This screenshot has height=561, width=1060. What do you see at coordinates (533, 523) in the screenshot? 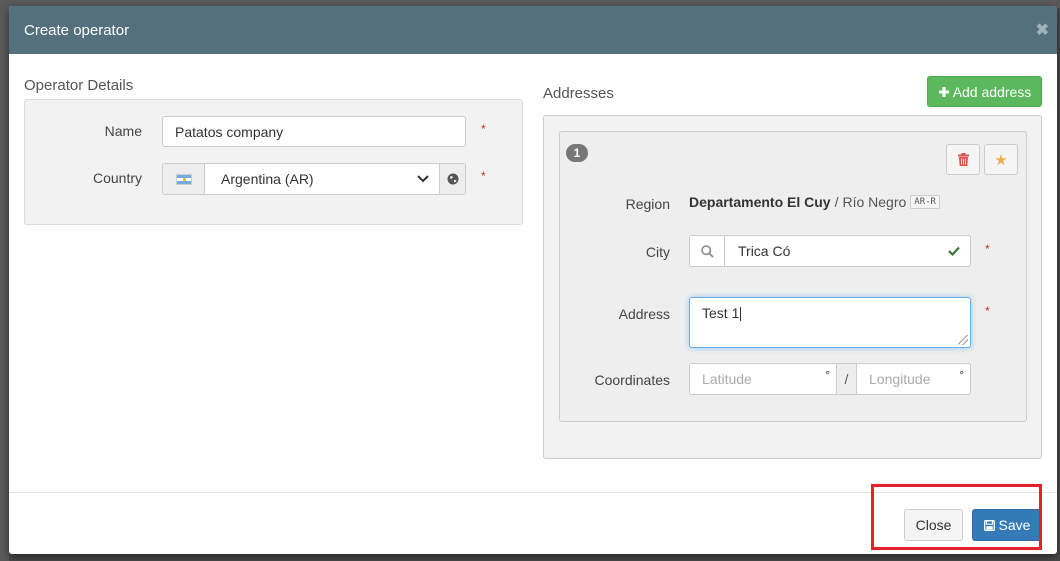
I see `modal-footer: Close Save` at bounding box center [533, 523].